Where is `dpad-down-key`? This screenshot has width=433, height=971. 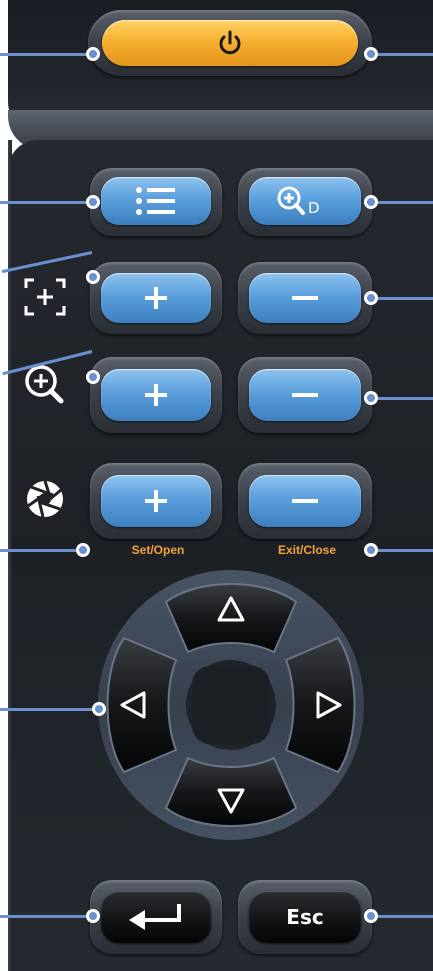 dpad-down-key is located at coordinates (231, 791).